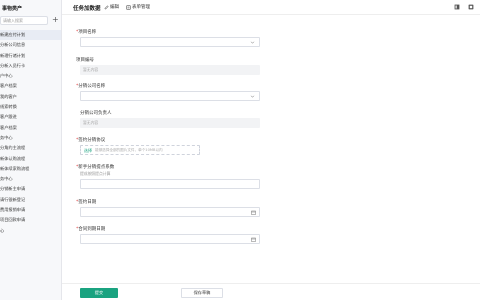 The width and height of the screenshot is (480, 300). I want to click on sidebar-item-label: 分角约主流程, so click(13, 148).